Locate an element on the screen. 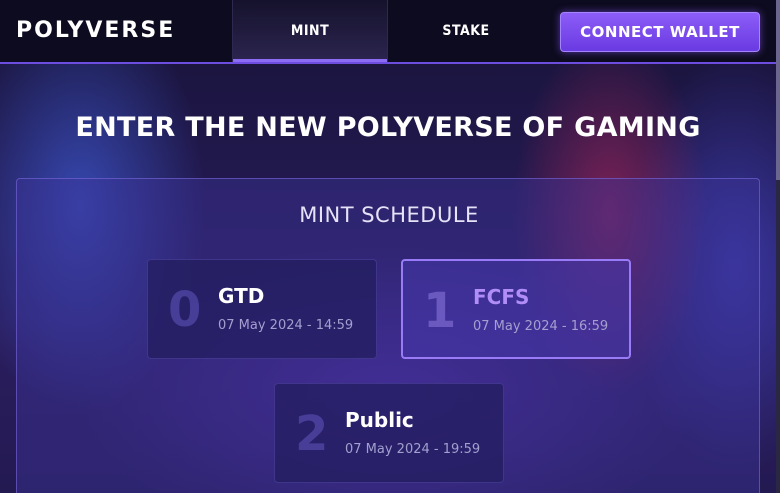  connect-wallet-button: CONNECT WALLET is located at coordinates (660, 32).